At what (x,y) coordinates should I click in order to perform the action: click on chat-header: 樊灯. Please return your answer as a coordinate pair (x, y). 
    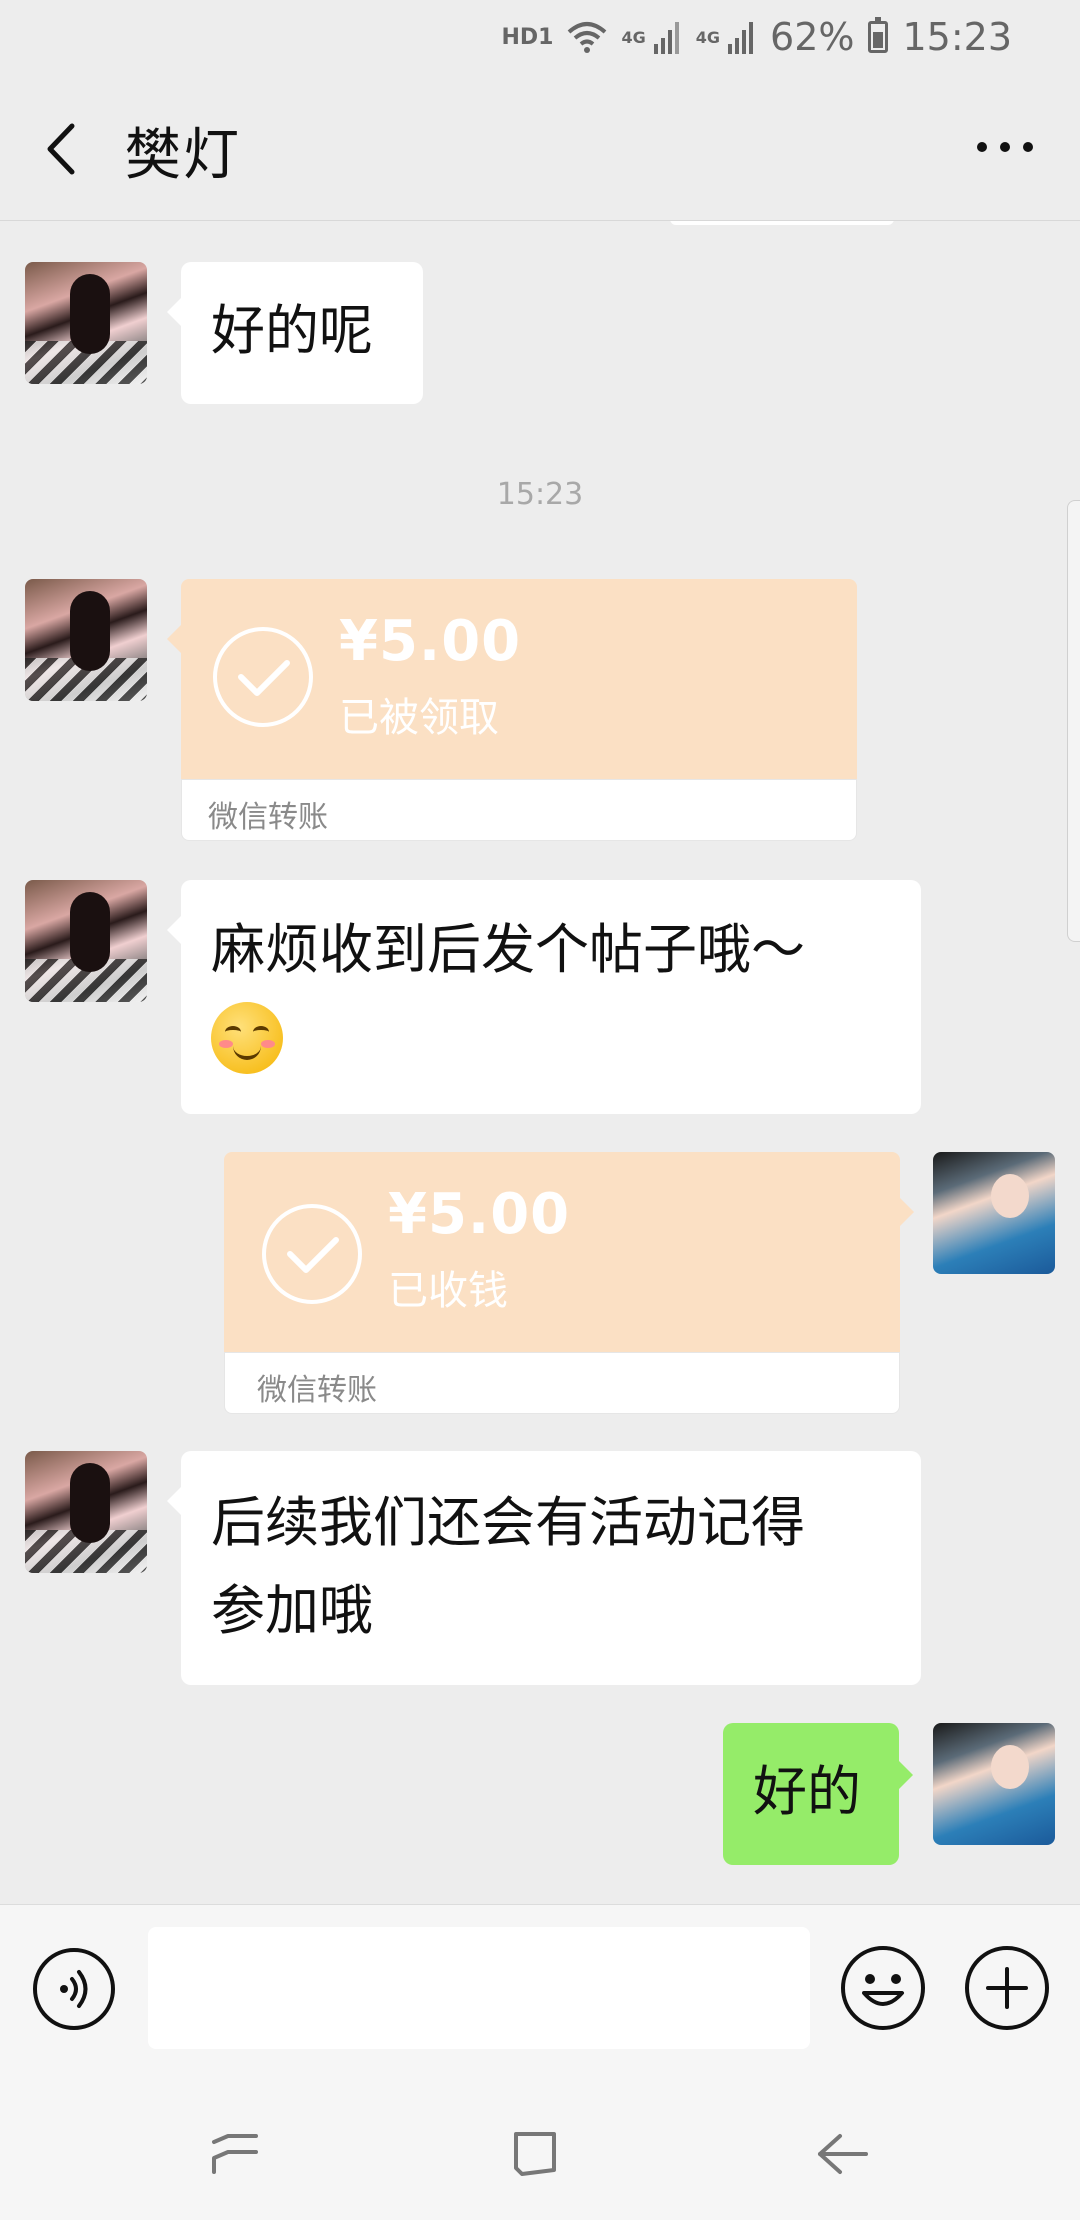
    Looking at the image, I should click on (540, 147).